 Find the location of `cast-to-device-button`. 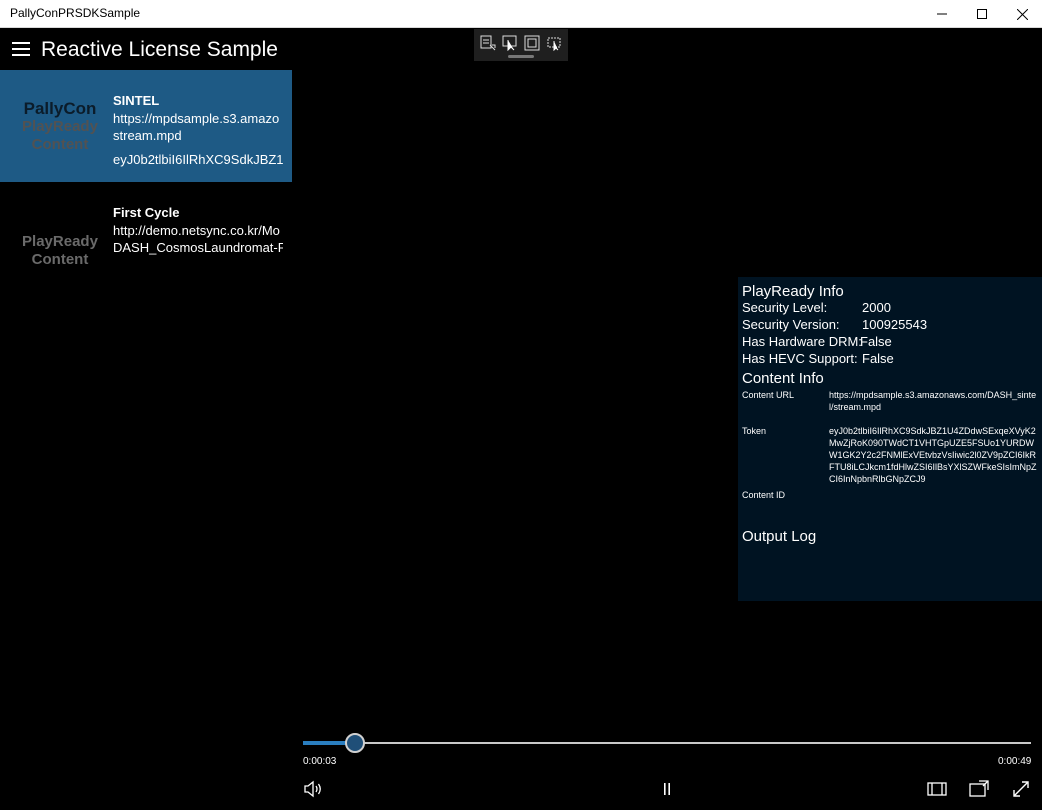

cast-to-device-button is located at coordinates (979, 789).